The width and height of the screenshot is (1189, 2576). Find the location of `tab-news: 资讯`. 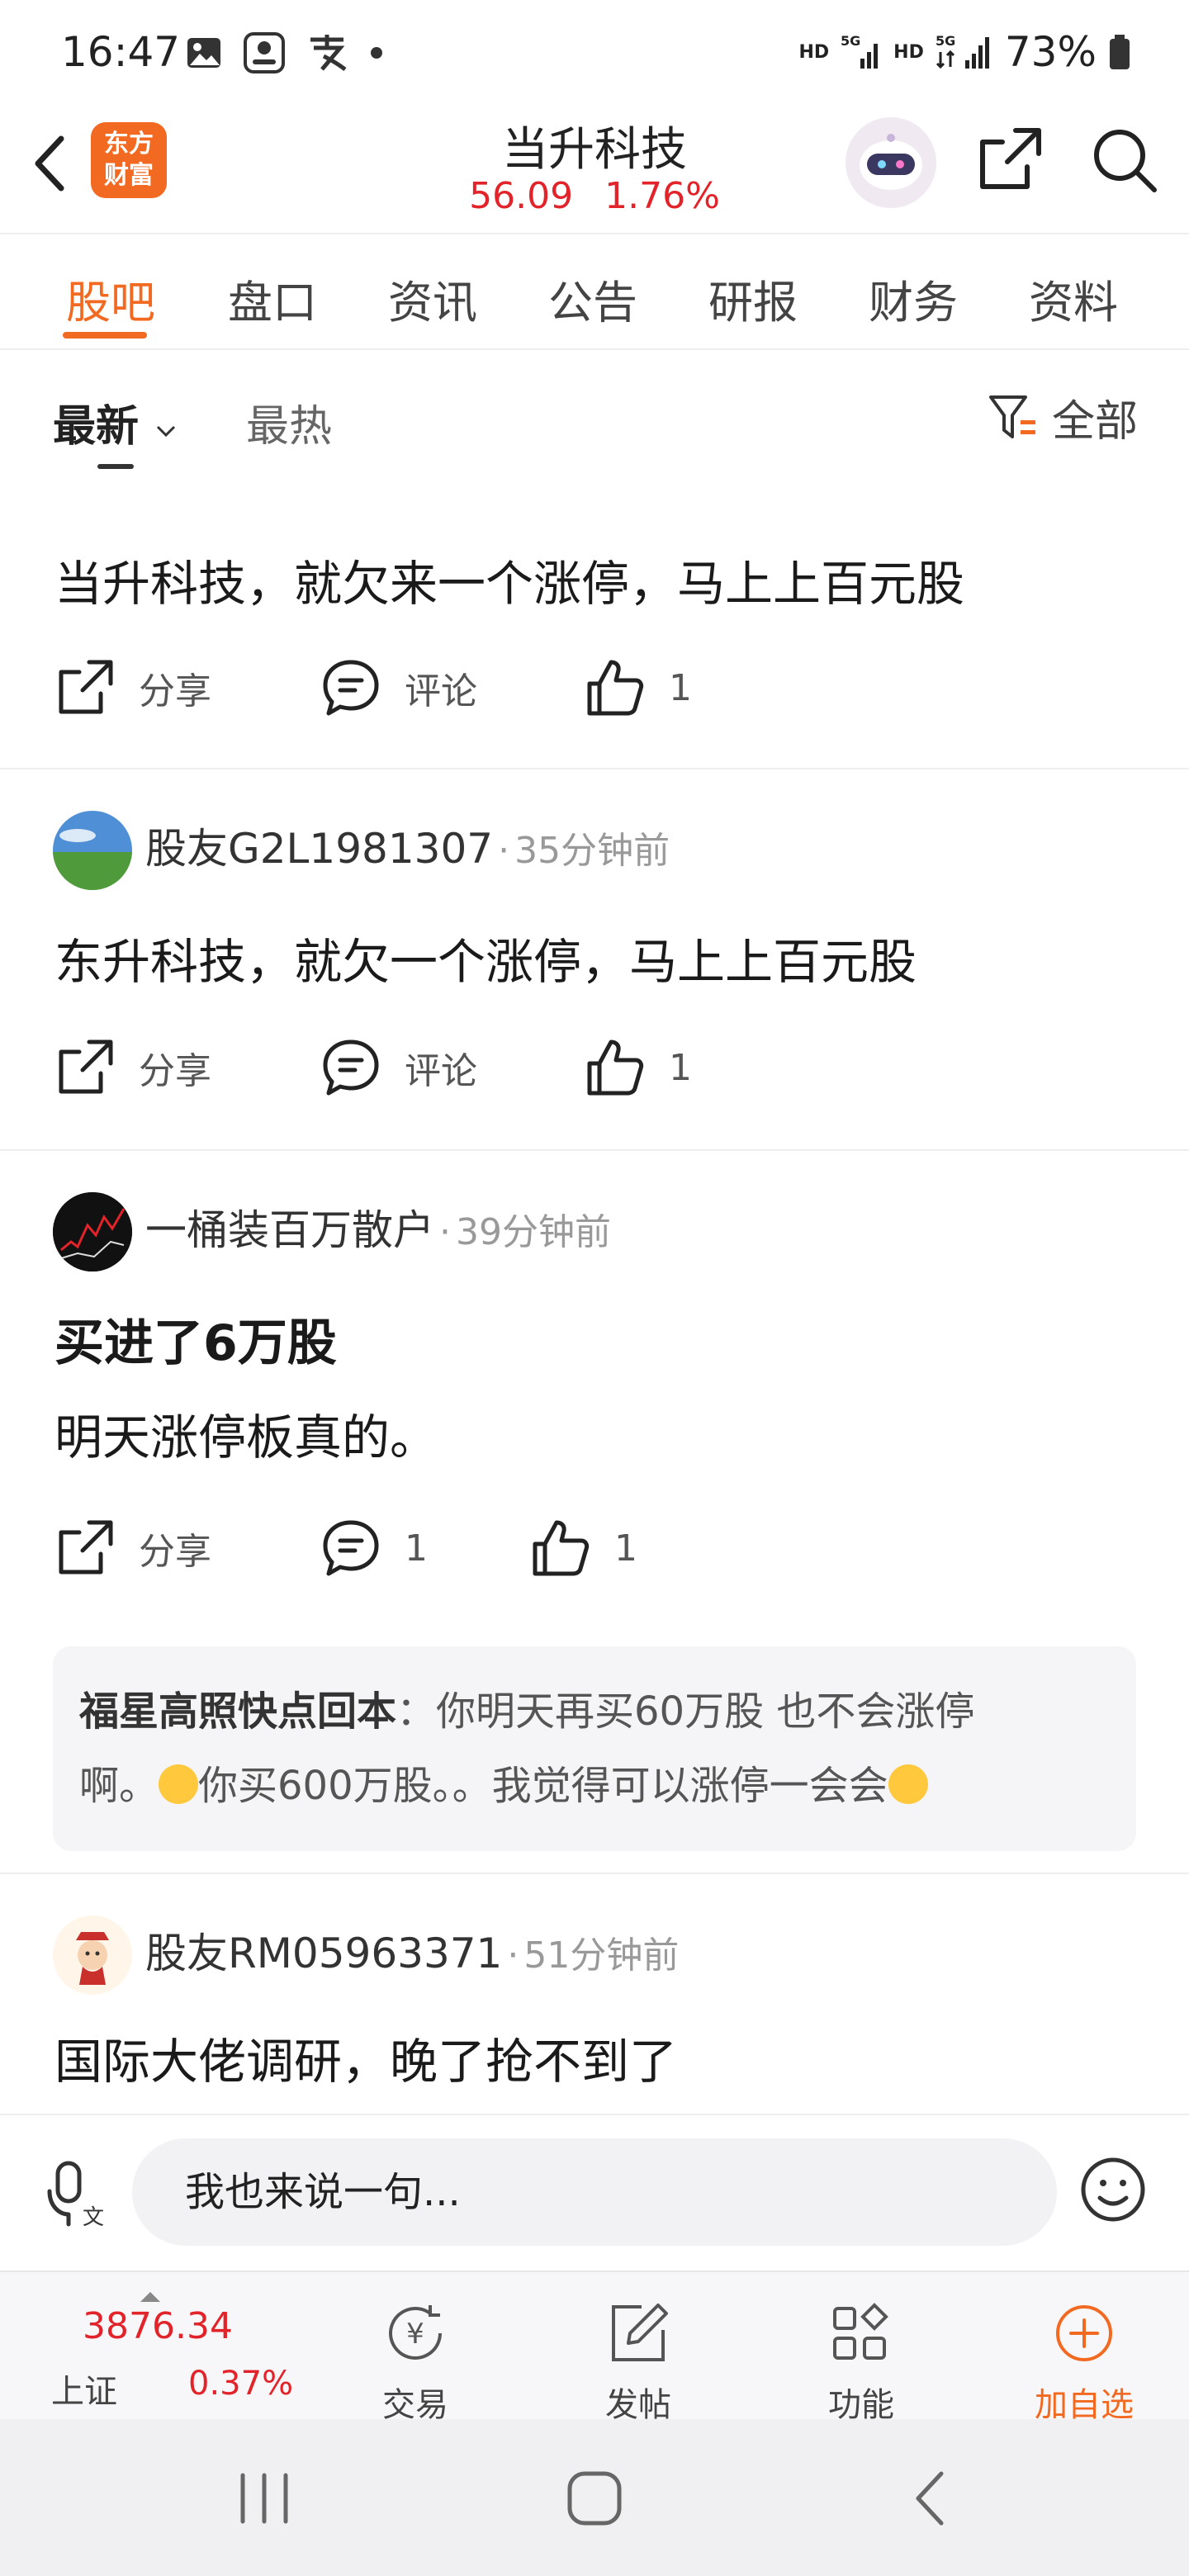

tab-news: 资讯 is located at coordinates (432, 298).